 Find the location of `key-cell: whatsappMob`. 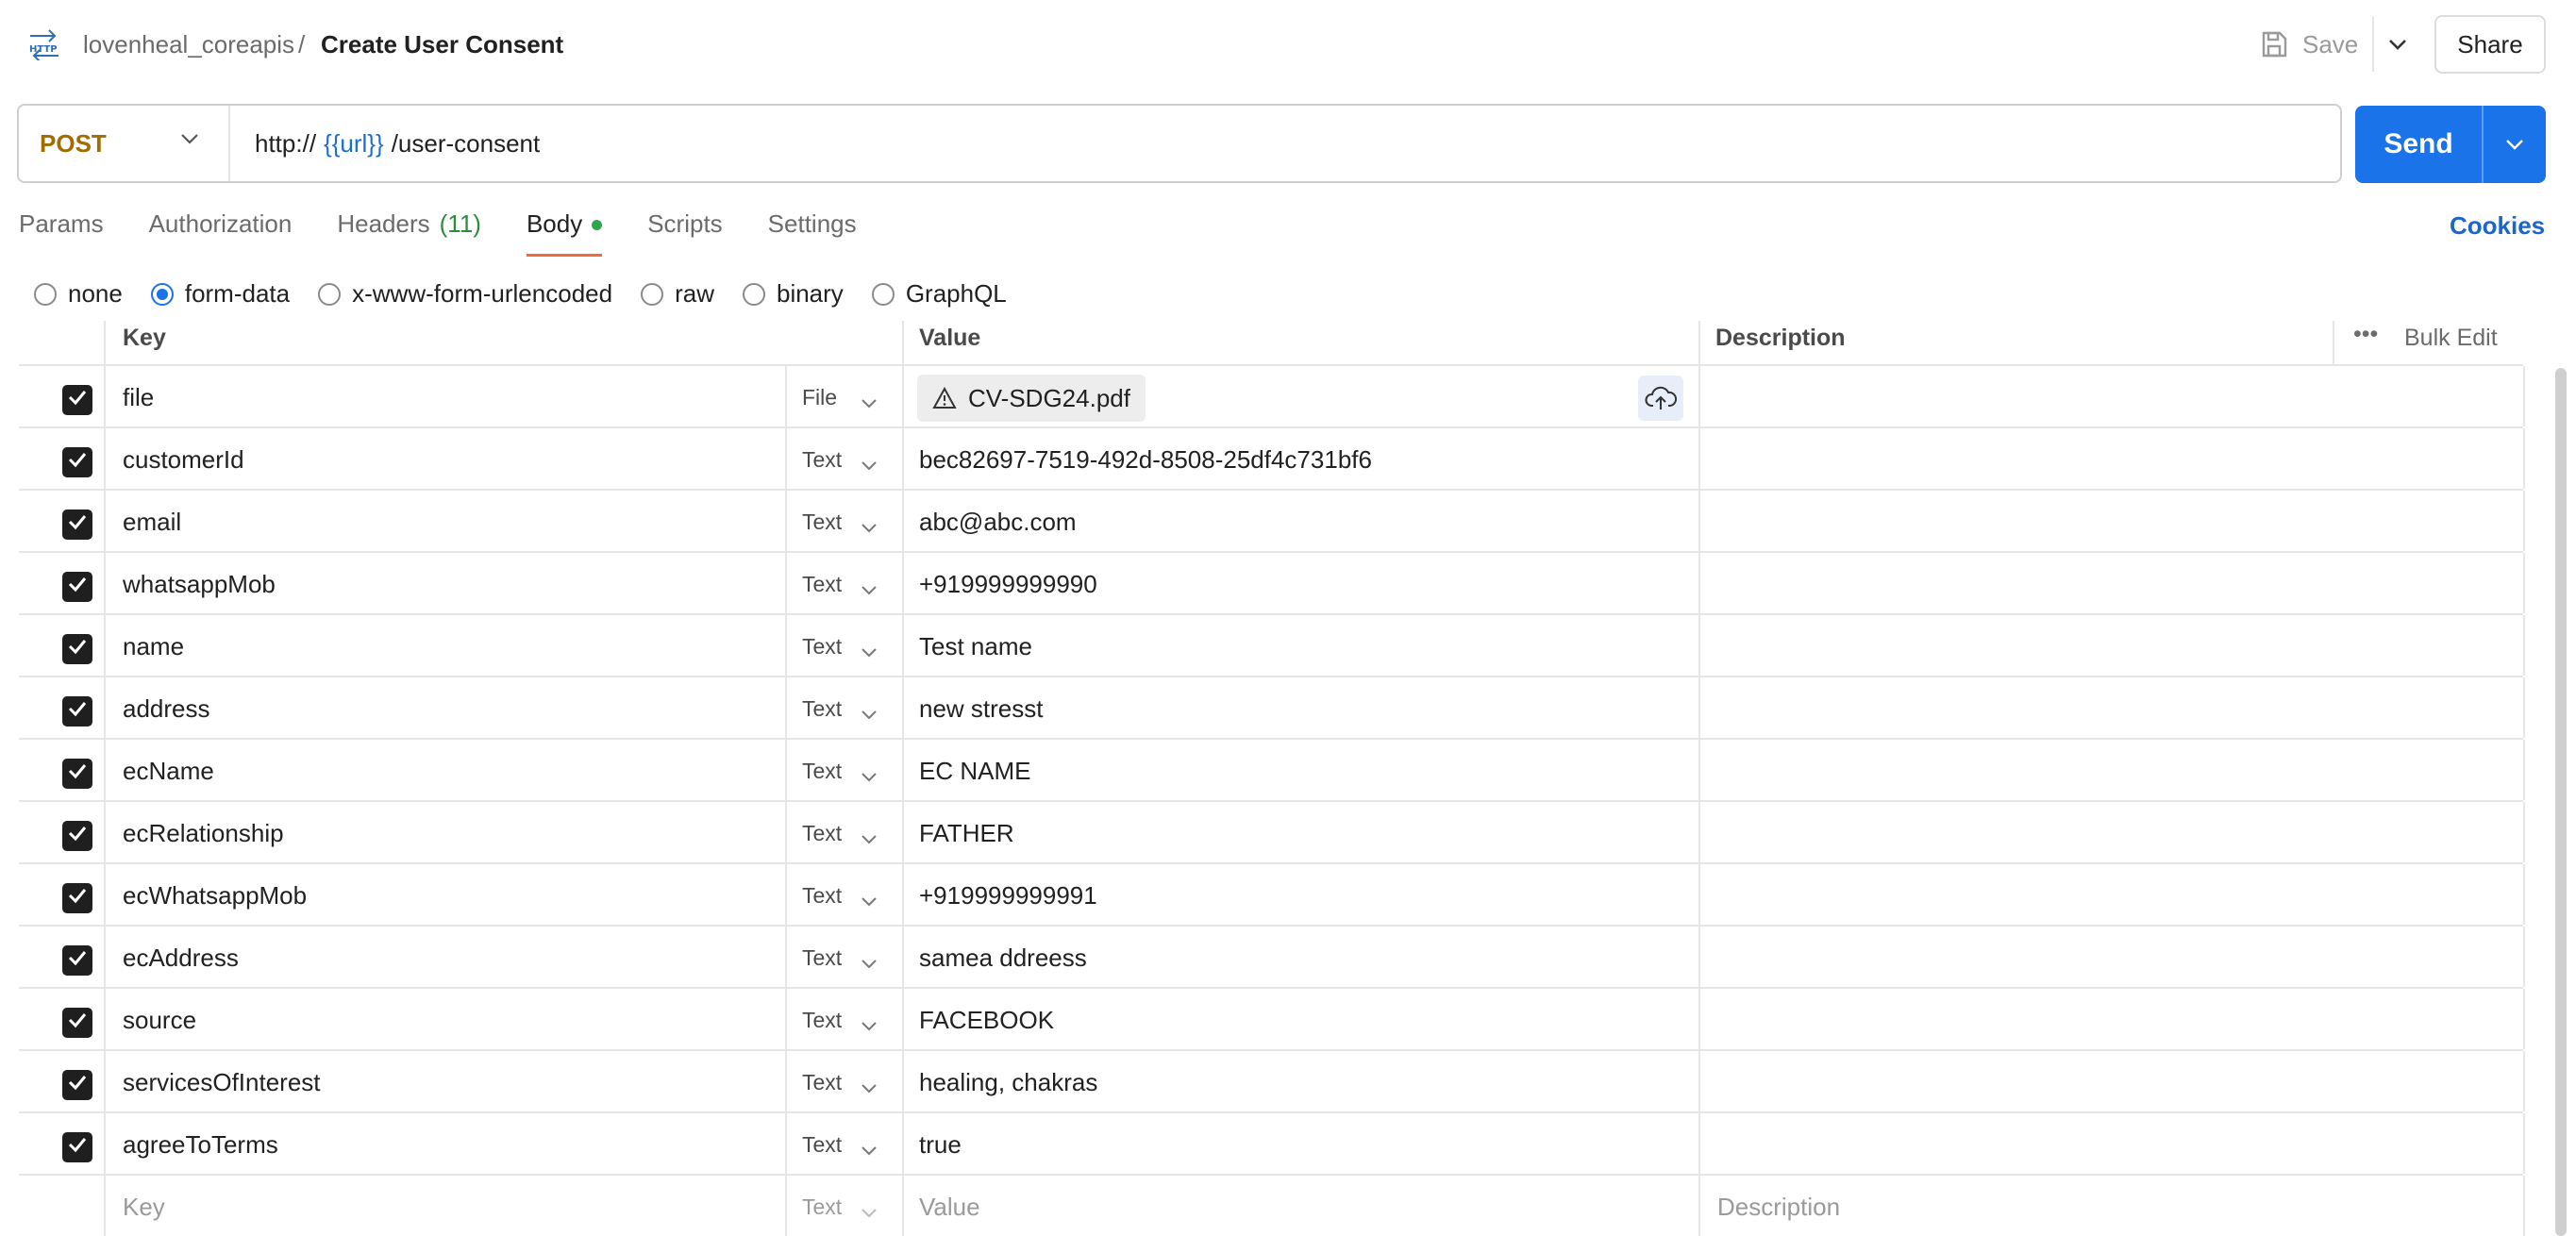

key-cell: whatsappMob is located at coordinates (199, 584).